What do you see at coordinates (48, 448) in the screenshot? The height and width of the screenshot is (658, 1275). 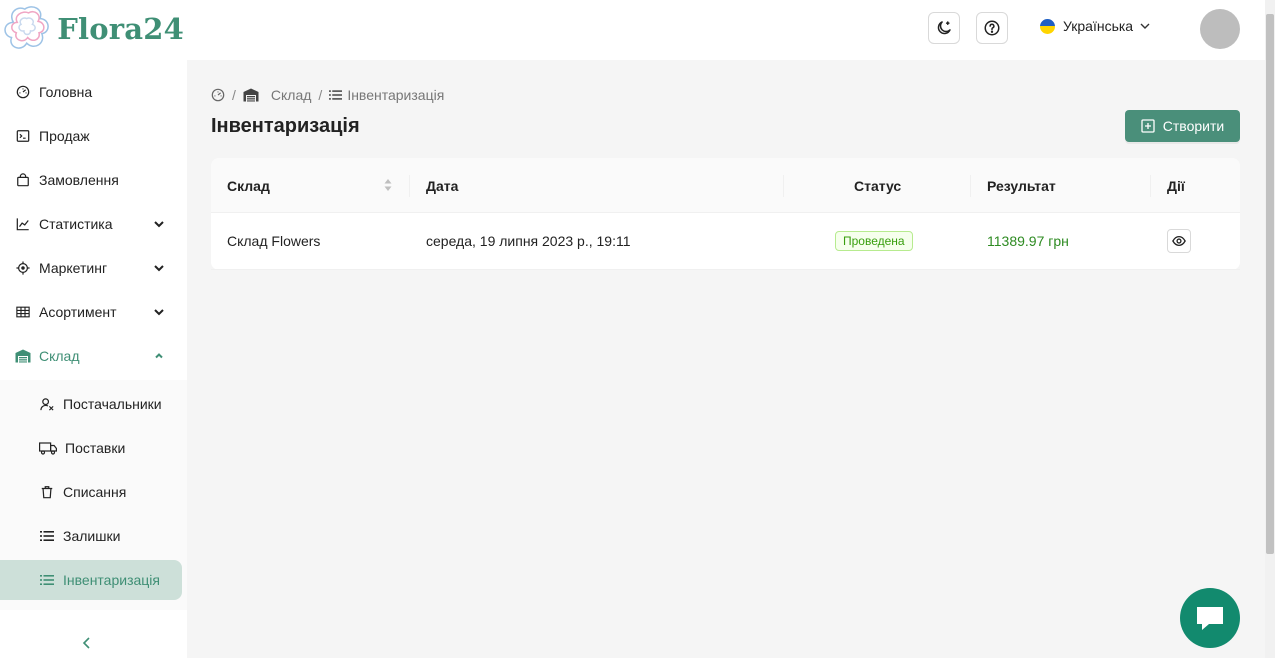 I see `truck-icon` at bounding box center [48, 448].